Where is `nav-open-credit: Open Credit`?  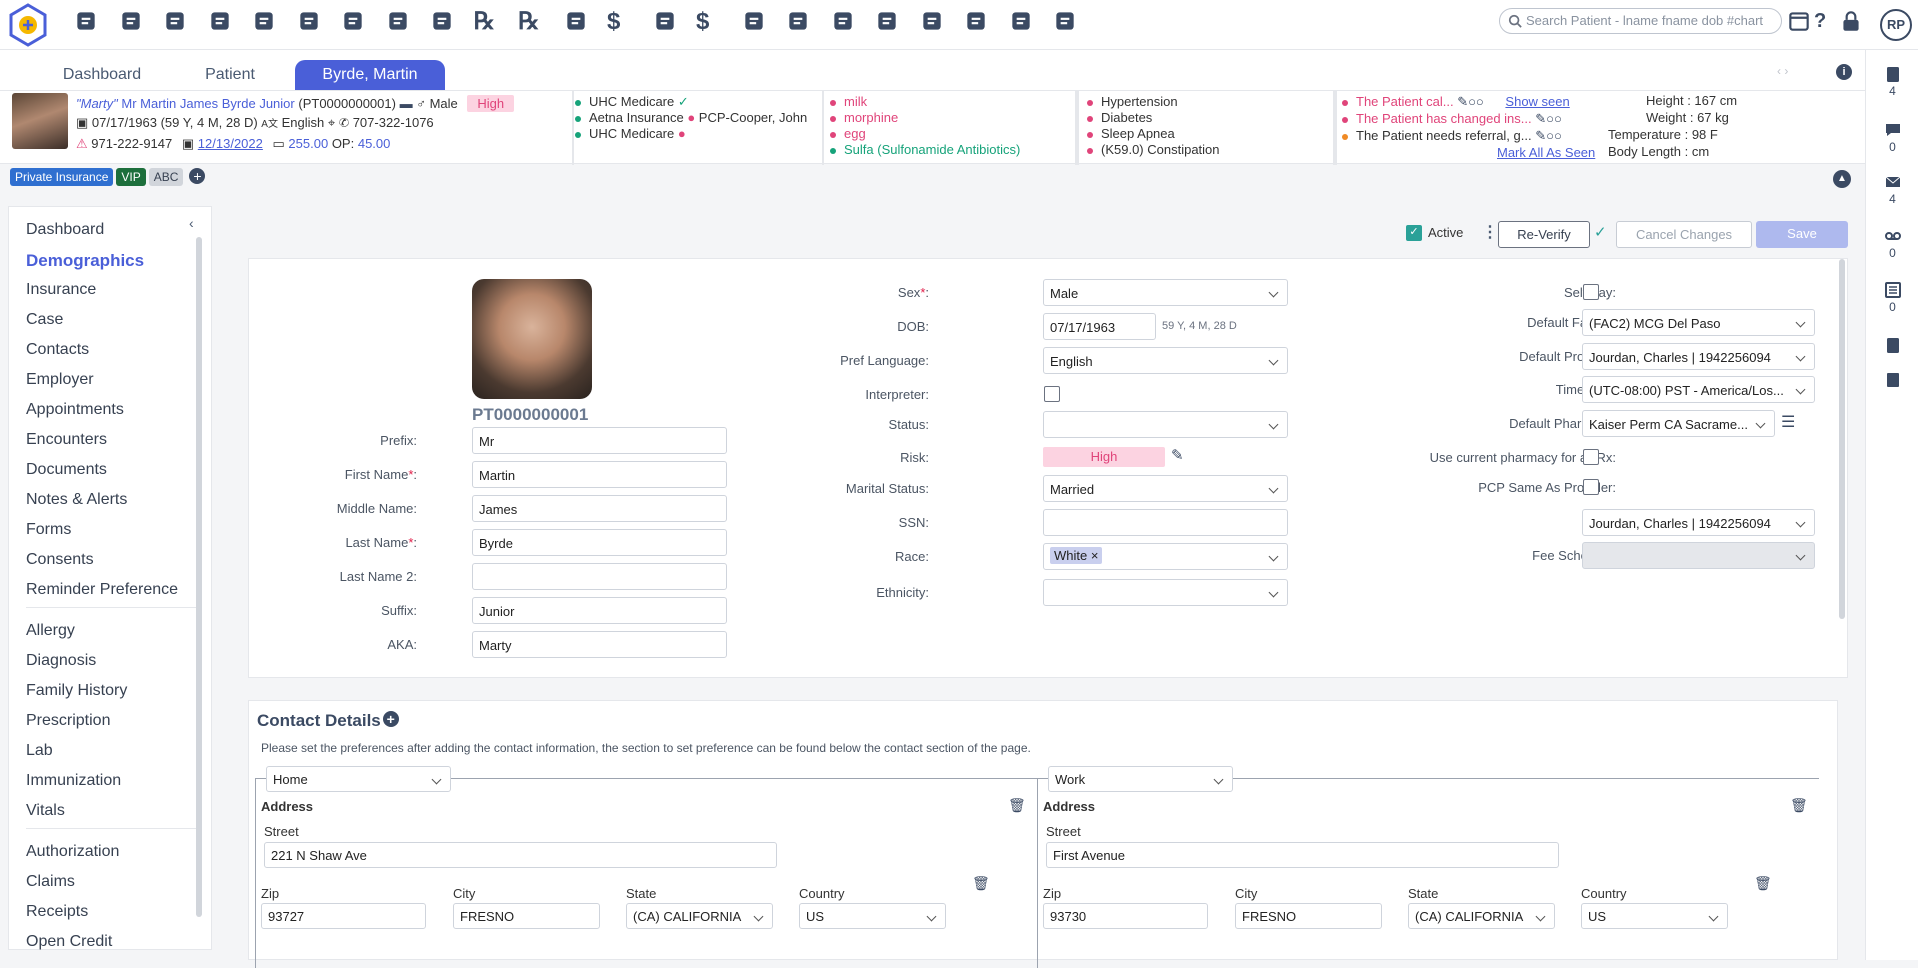 nav-open-credit: Open Credit is located at coordinates (69, 942).